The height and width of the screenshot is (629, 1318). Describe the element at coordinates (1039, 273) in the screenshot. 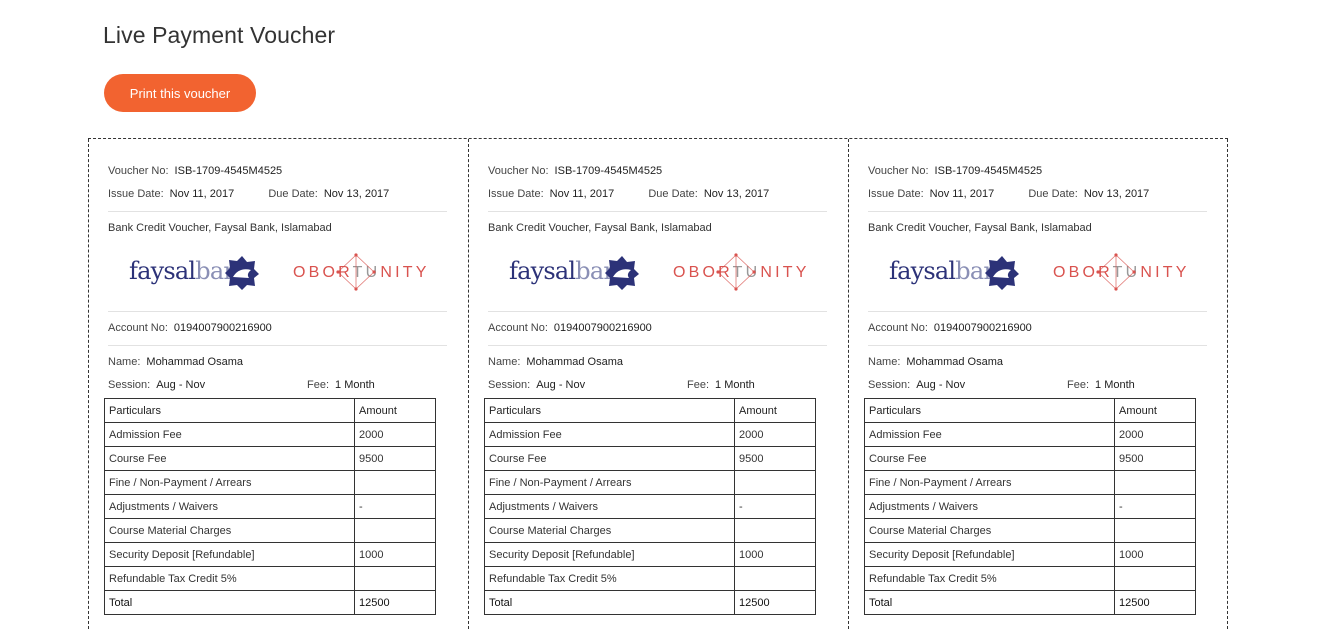

I see `logos: faysalbank OBORTUNITY` at that location.